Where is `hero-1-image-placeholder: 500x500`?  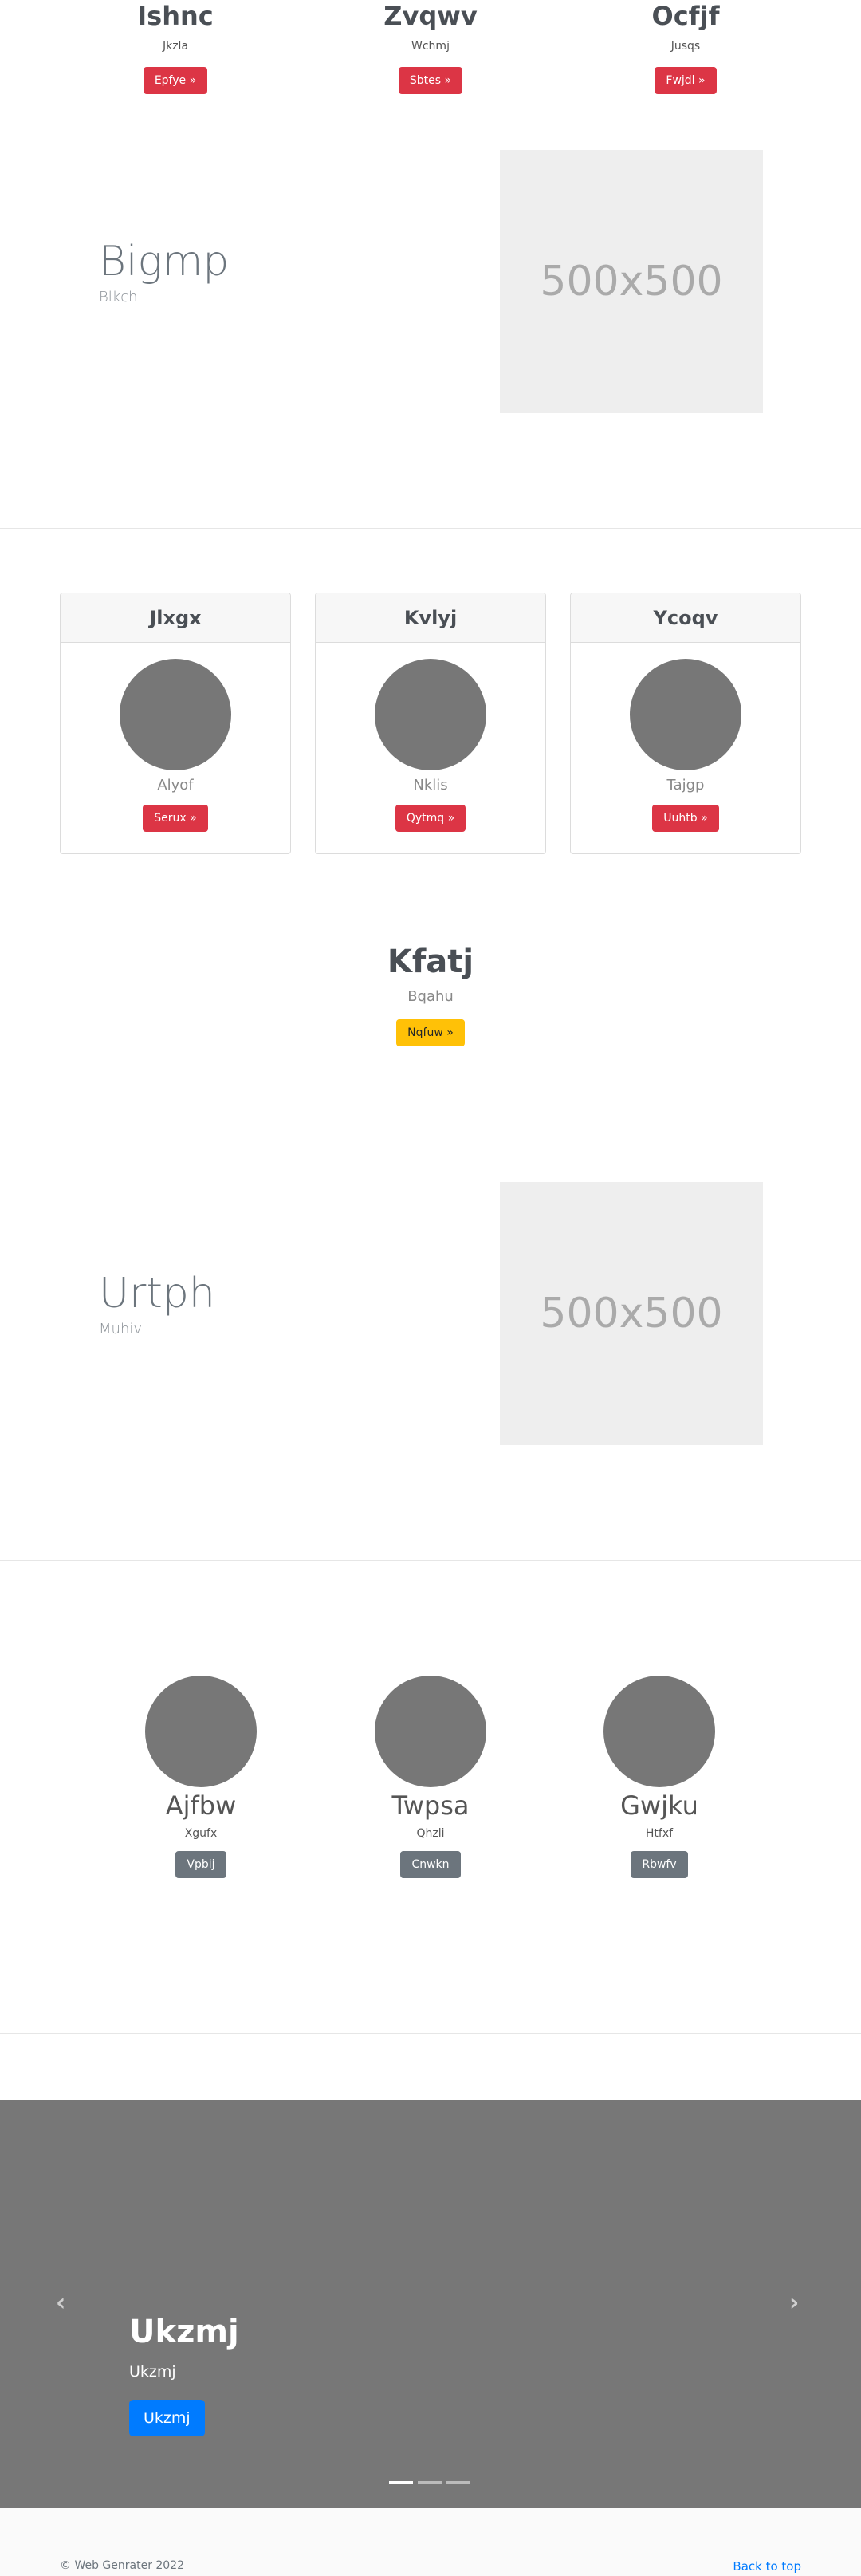
hero-1-image-placeholder: 500x500 is located at coordinates (631, 281).